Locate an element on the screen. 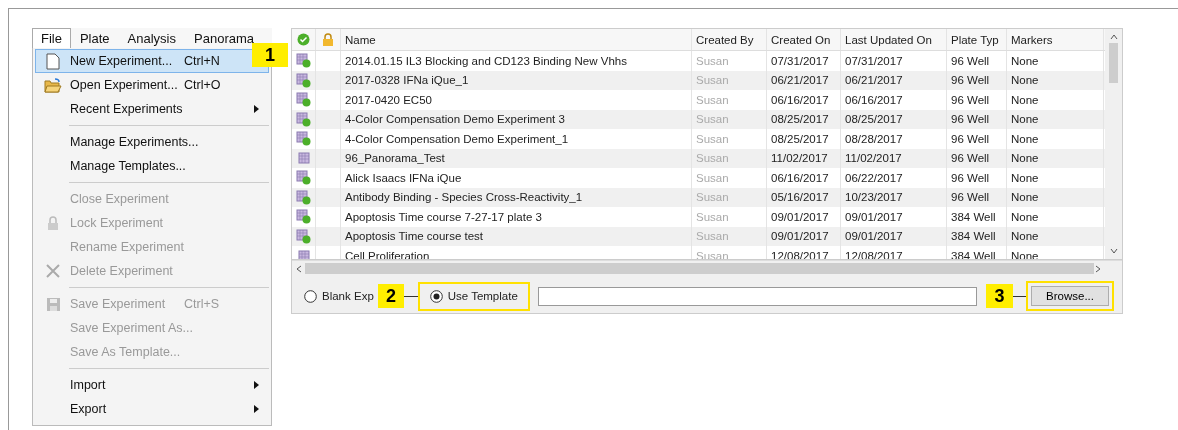 The image size is (1178, 430). menu-item: Open Experiment... Ctrl+O is located at coordinates (152, 85).